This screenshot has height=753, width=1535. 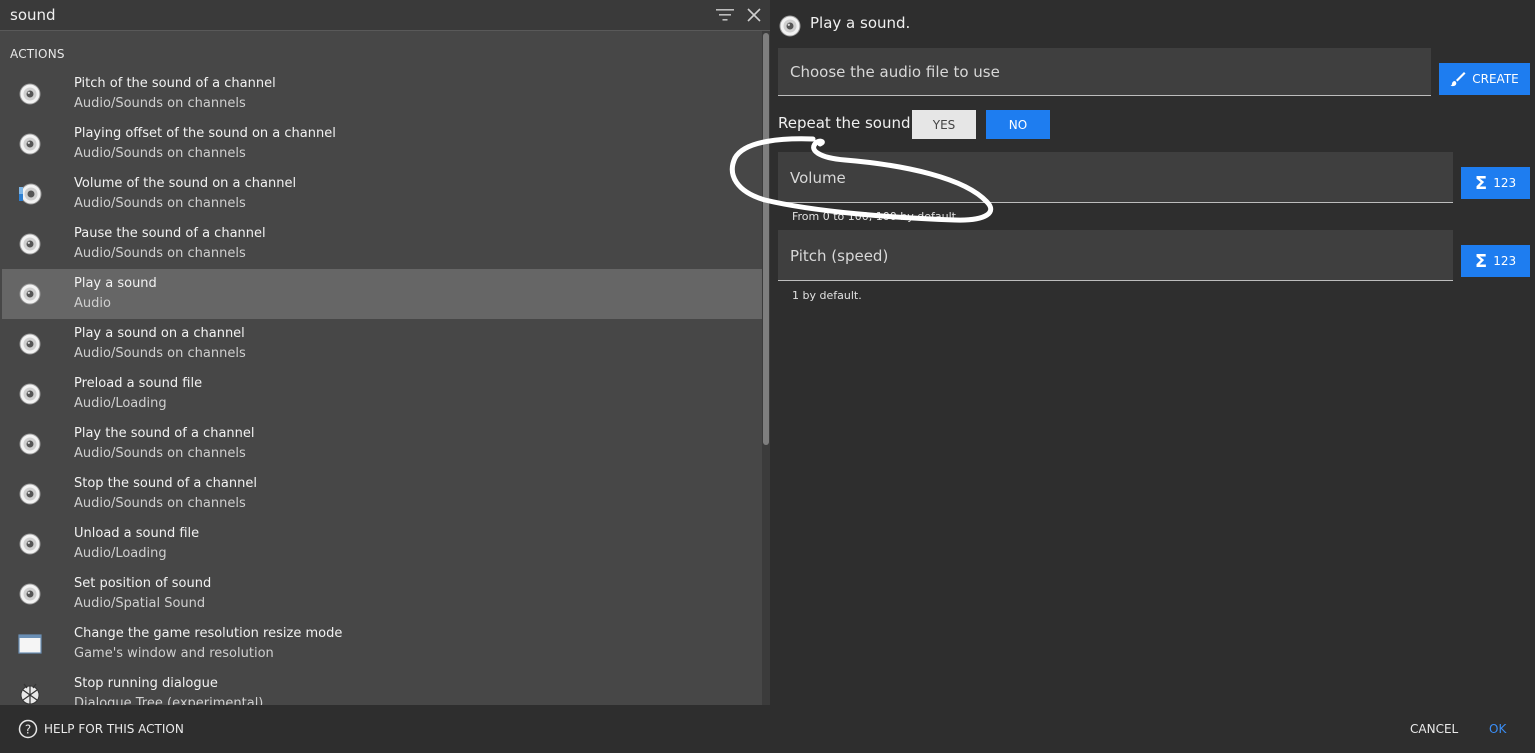 I want to click on ok-button: OK, so click(x=1497, y=729).